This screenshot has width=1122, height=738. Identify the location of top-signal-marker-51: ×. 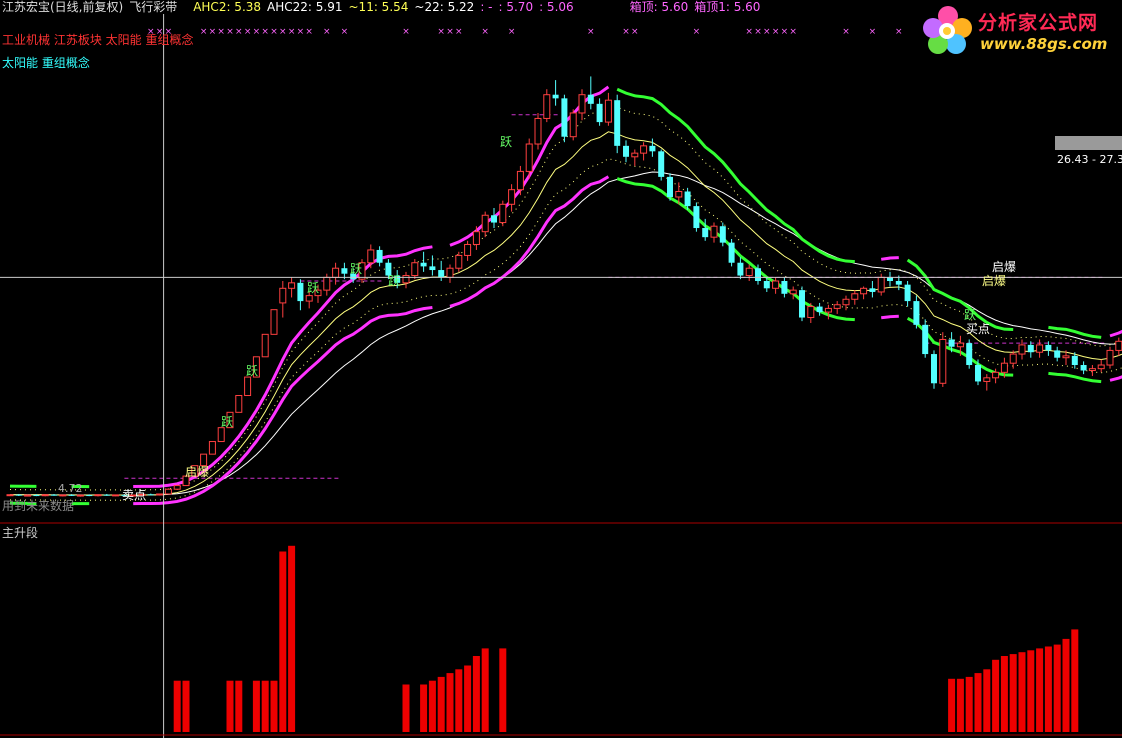
(459, 32).